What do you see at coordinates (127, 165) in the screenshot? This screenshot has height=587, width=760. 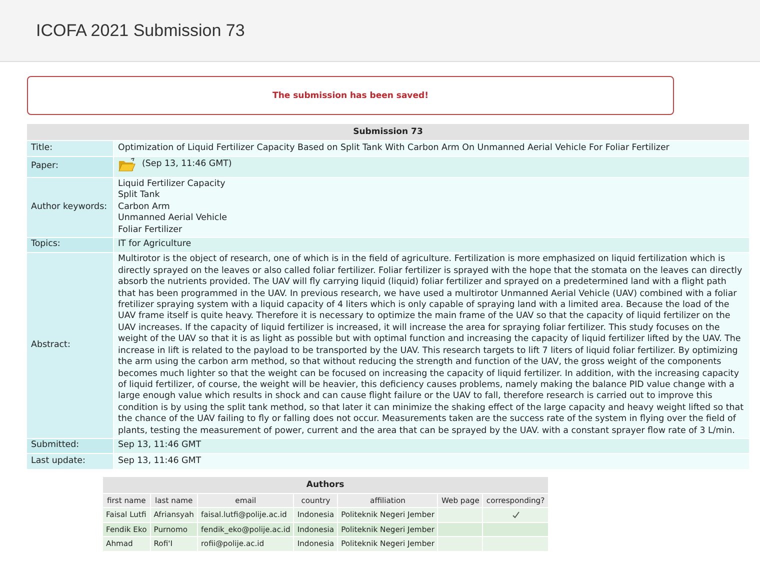 I see `folder-icon` at bounding box center [127, 165].